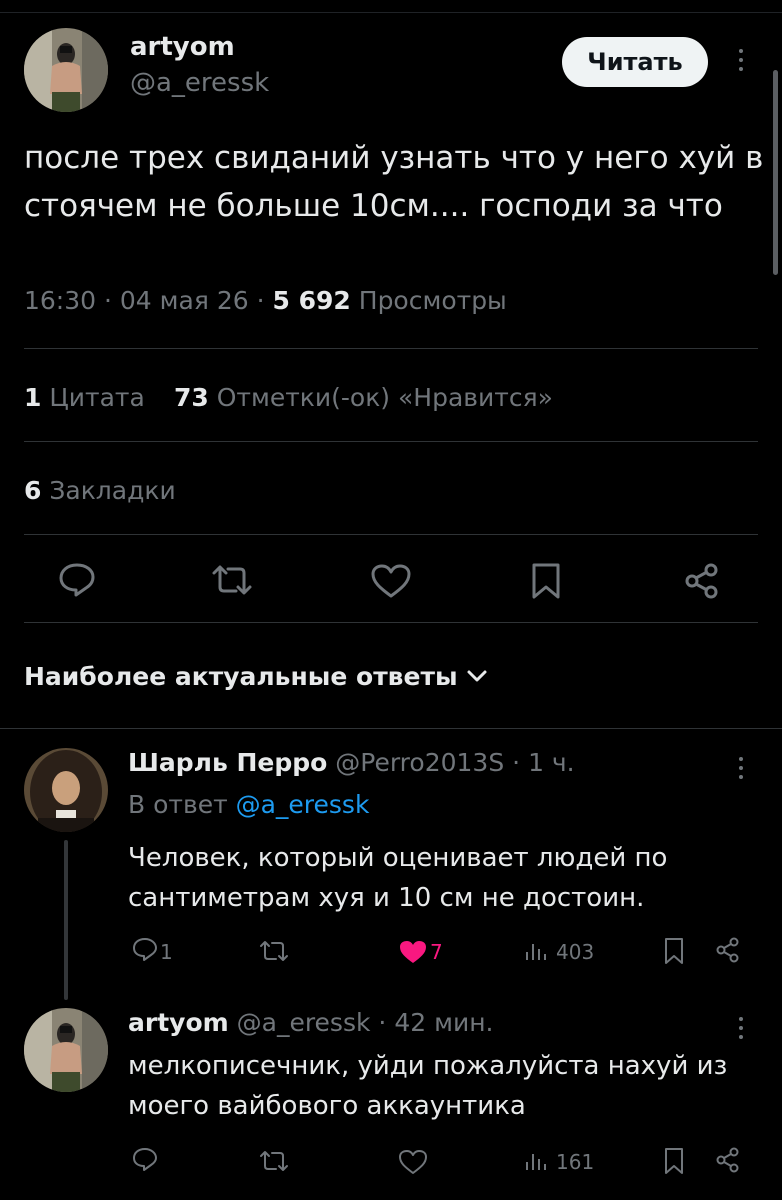 The image size is (782, 1200). I want to click on reply-header: Шарль Перро @Perro2013S · 1 ч., so click(351, 762).